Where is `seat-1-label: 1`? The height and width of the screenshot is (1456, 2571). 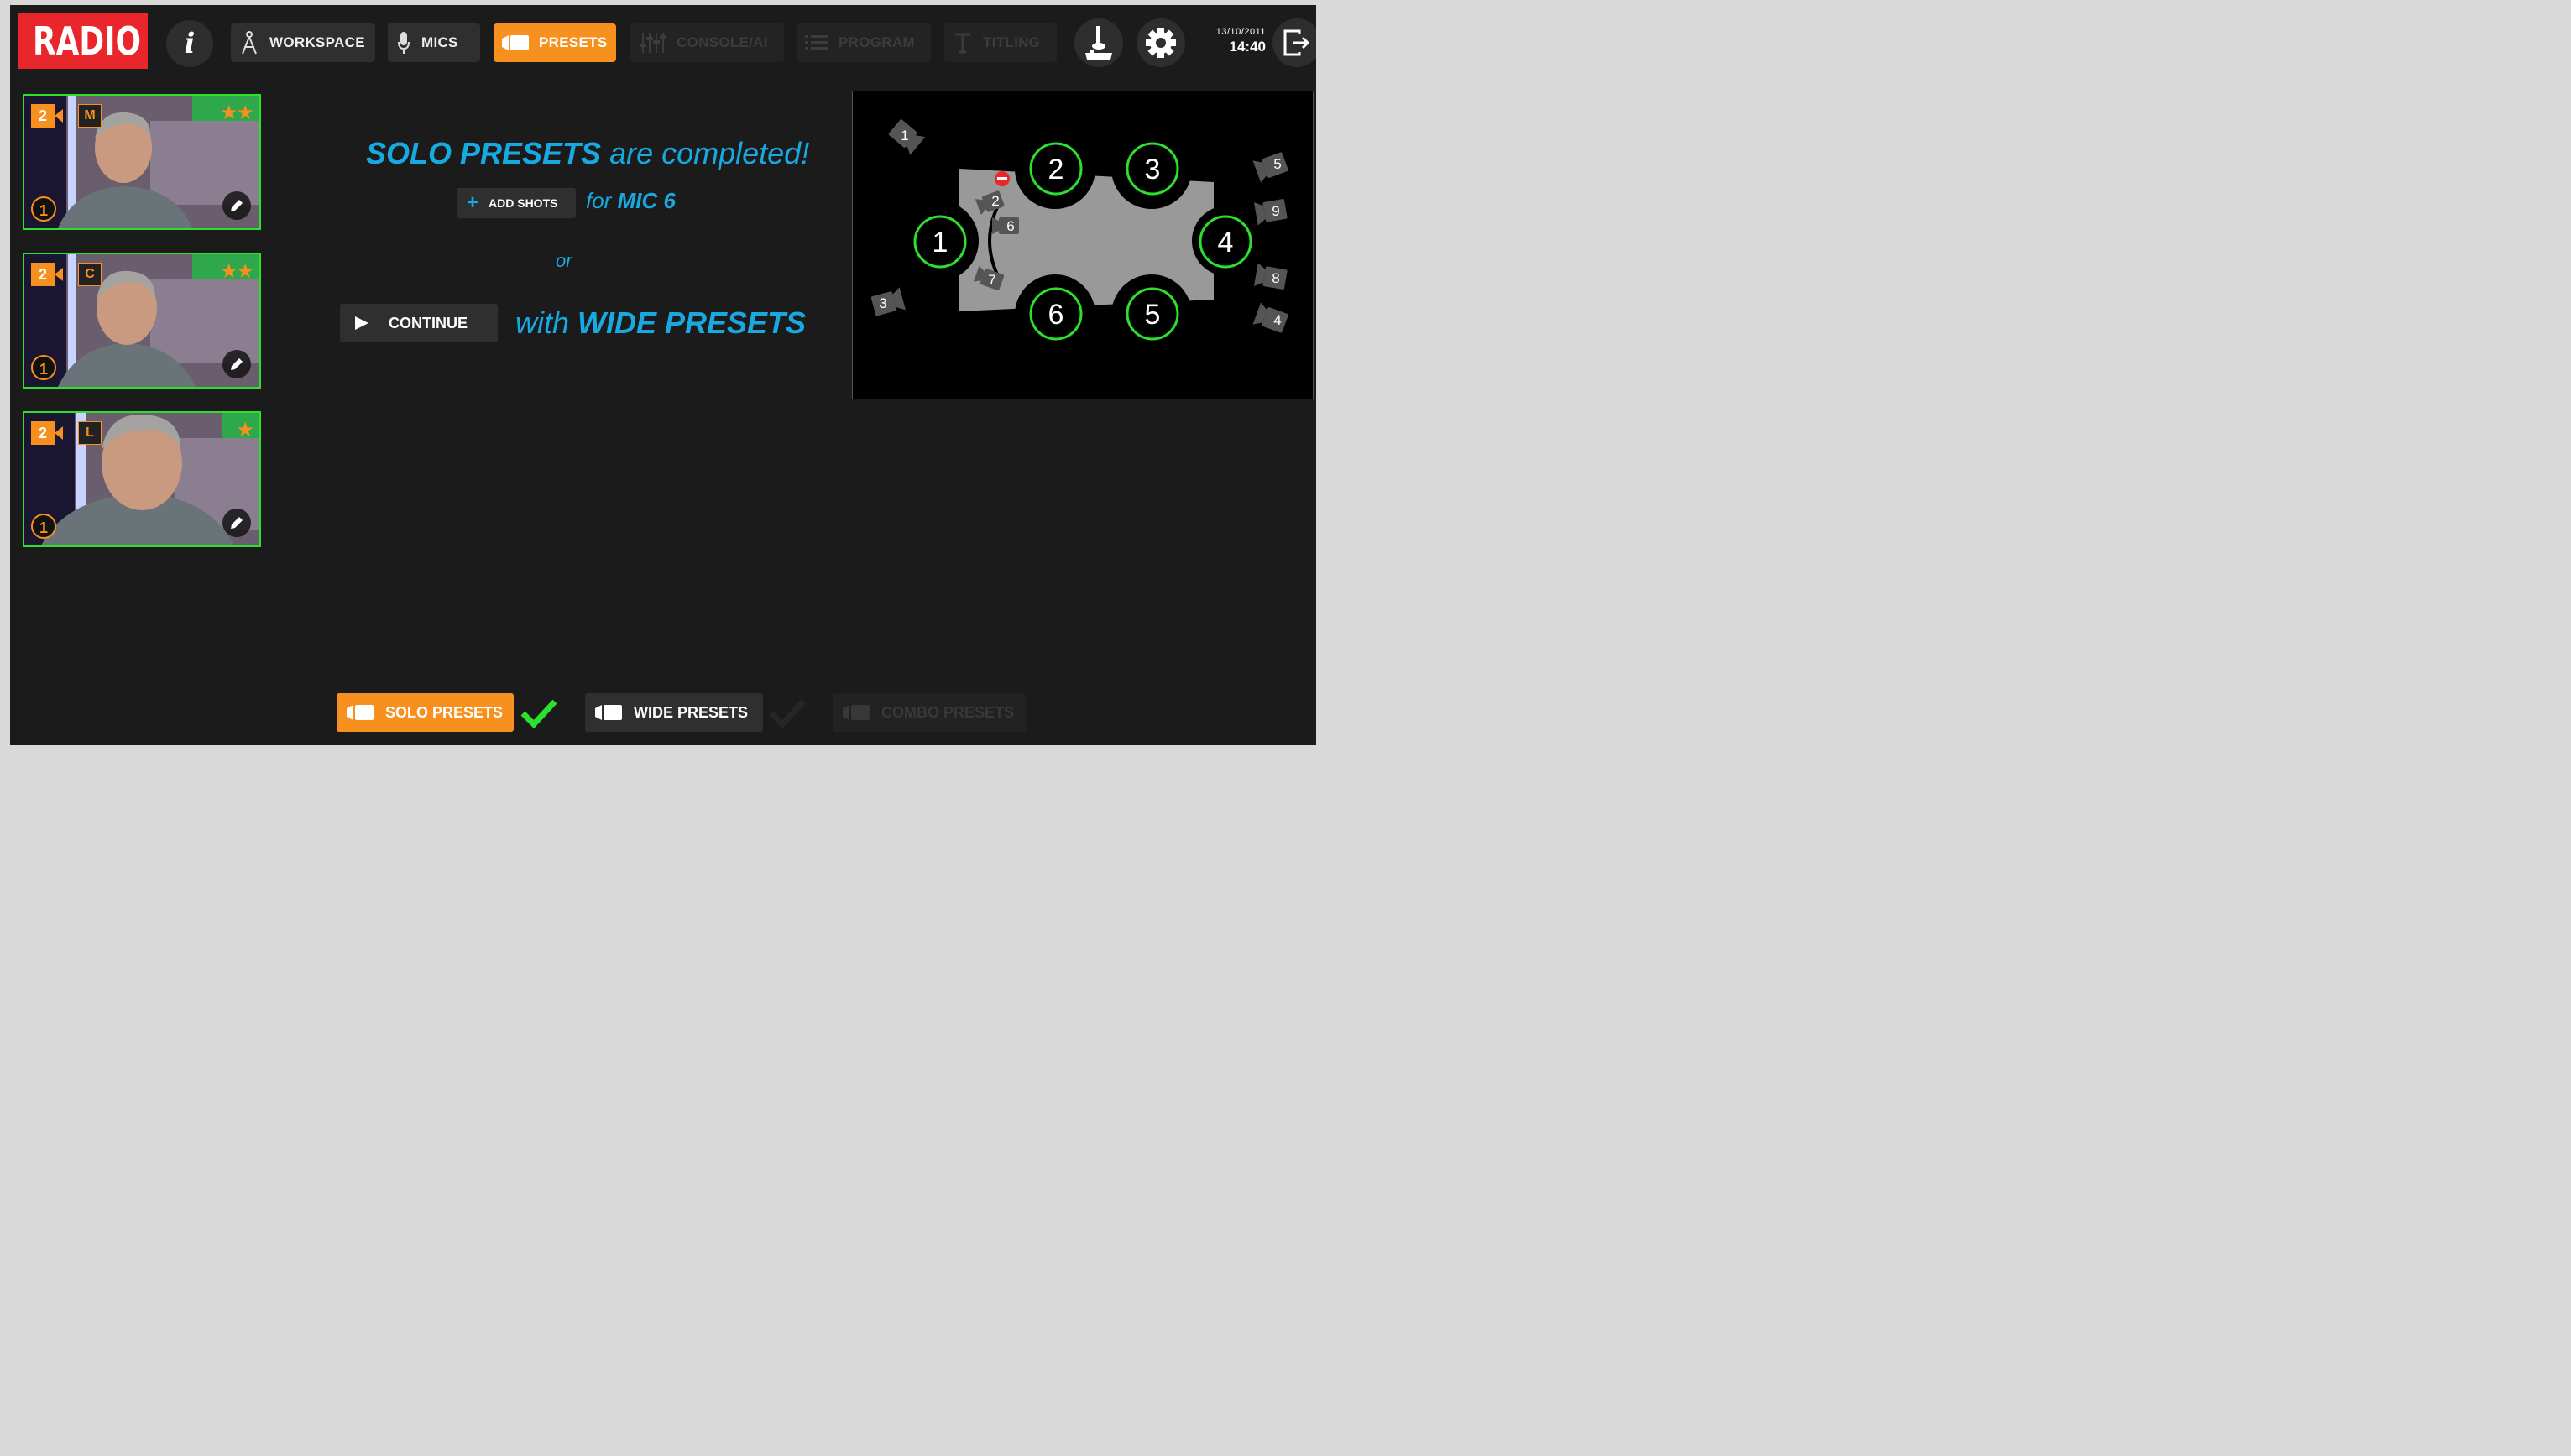
seat-1-label: 1 is located at coordinates (940, 242).